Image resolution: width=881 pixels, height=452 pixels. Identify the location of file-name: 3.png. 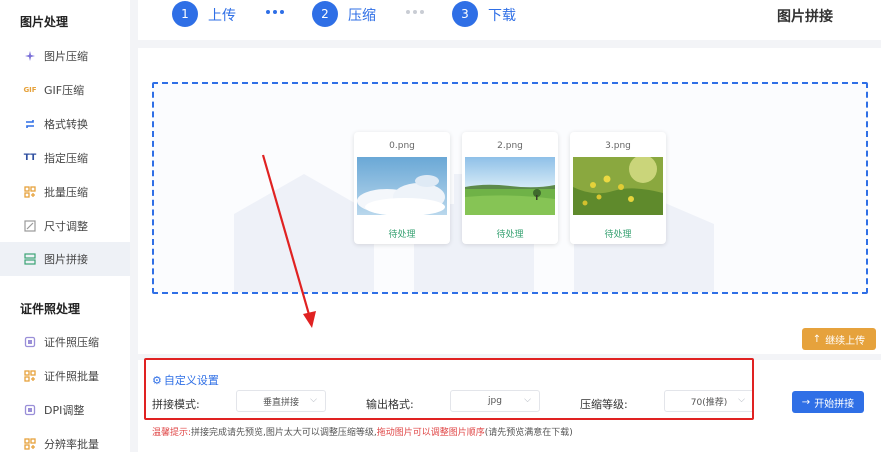
(618, 146).